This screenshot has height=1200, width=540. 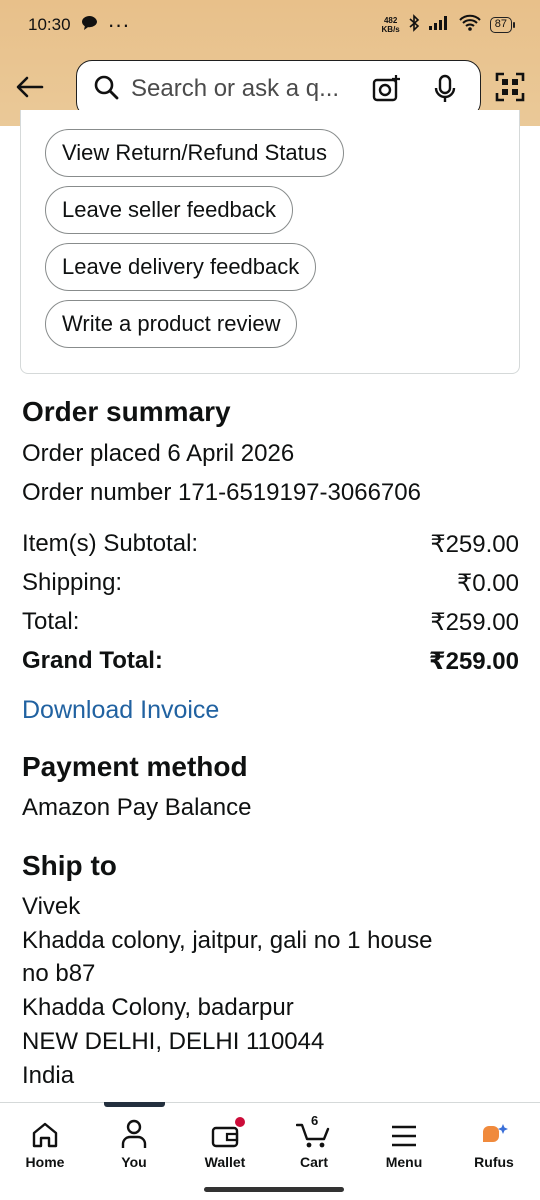 I want to click on bottom-nav: Home You Wallet 6 Cart Menu Rufus, so click(x=270, y=1151).